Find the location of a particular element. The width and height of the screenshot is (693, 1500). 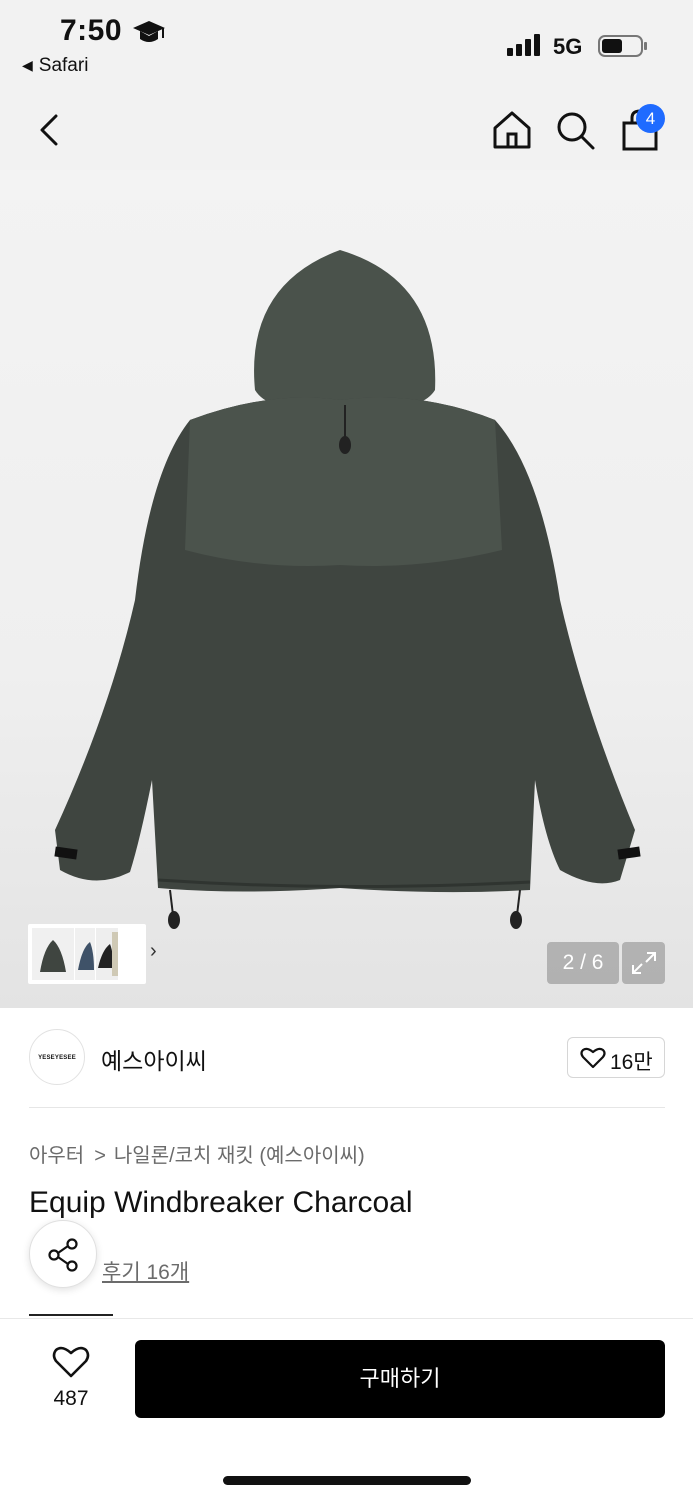

divider is located at coordinates (347, 1107).